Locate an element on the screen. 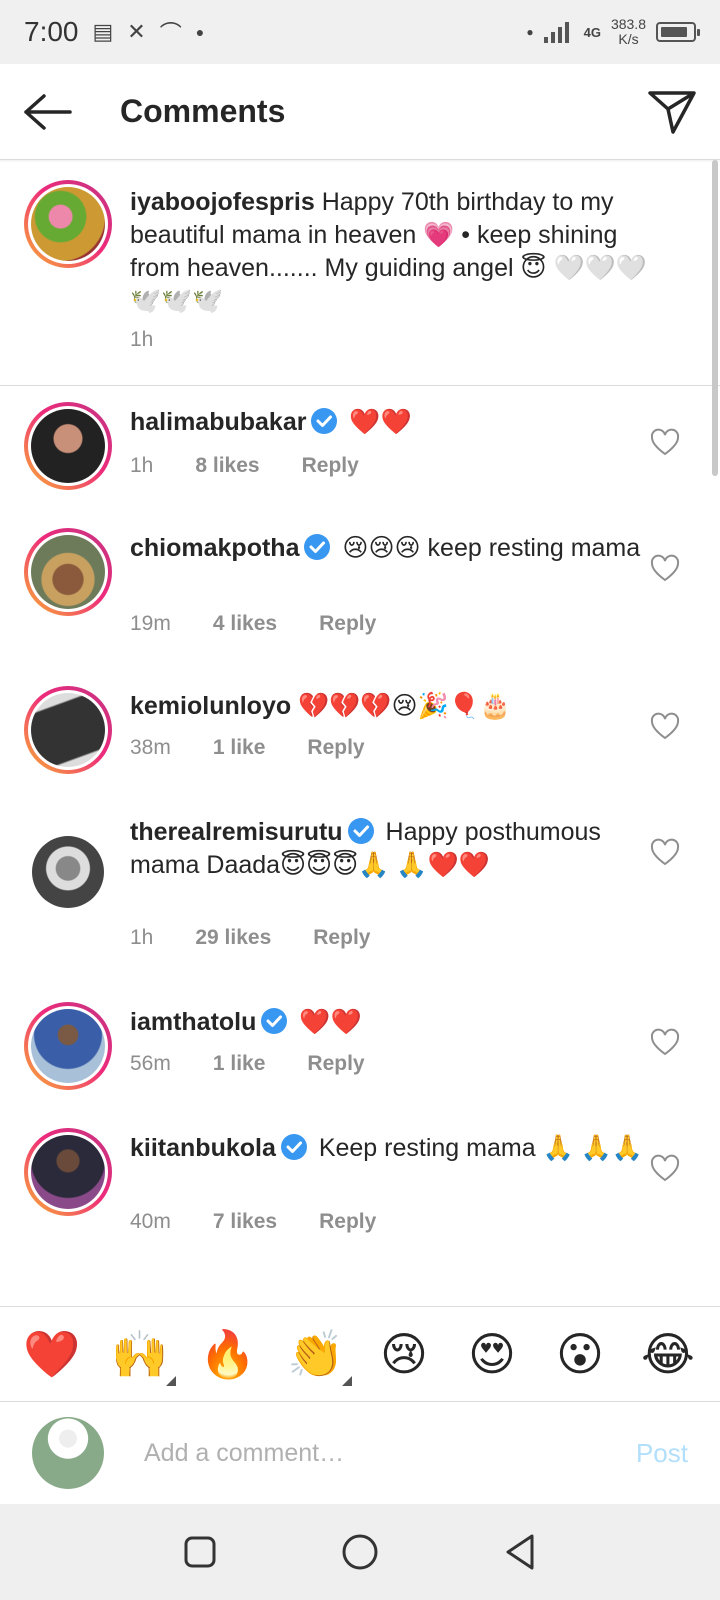 Image resolution: width=720 pixels, height=1600 pixels. comment-meta: 19m 4 likes Reply is located at coordinates (253, 624).